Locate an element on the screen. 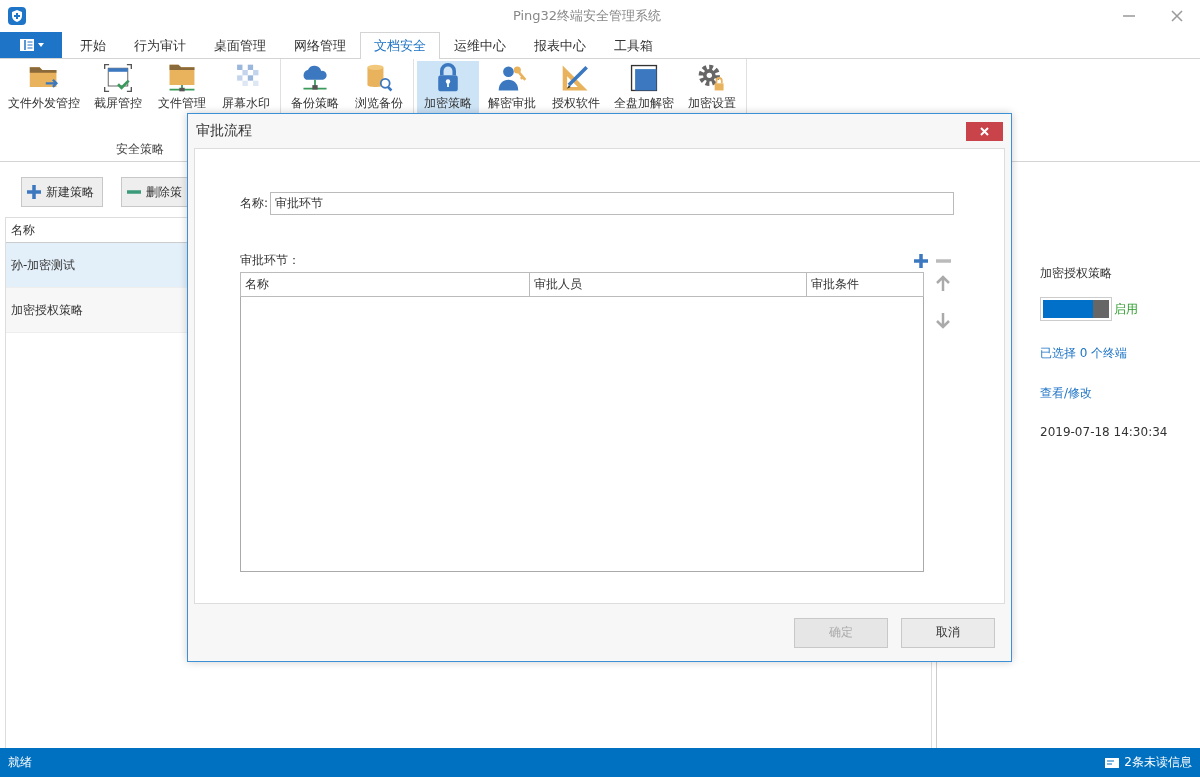  name-field: 审批环节 is located at coordinates (612, 203).